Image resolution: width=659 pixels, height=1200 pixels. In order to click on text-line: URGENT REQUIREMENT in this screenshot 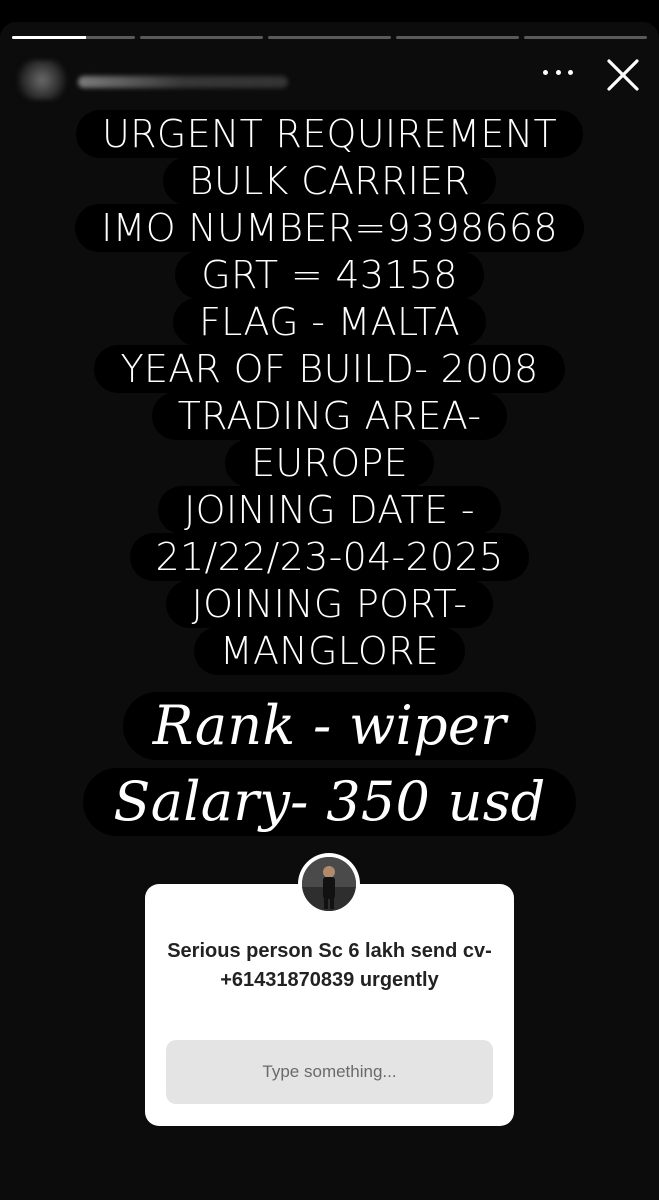, I will do `click(329, 134)`.